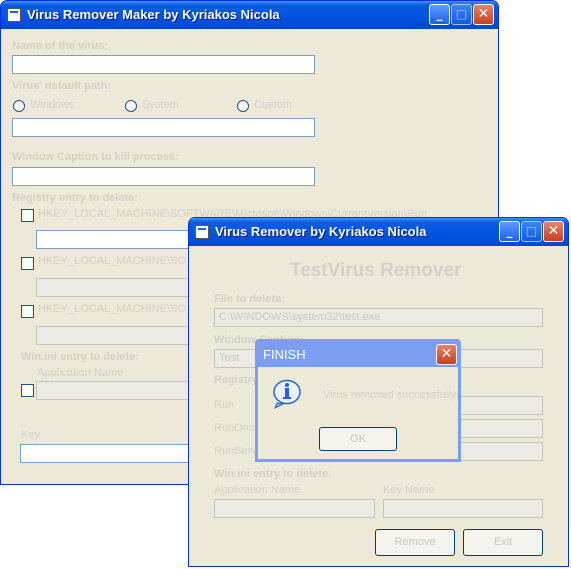 This screenshot has width=571, height=569. What do you see at coordinates (358, 354) in the screenshot?
I see `dialog-titlebar: FINISH ✕` at bounding box center [358, 354].